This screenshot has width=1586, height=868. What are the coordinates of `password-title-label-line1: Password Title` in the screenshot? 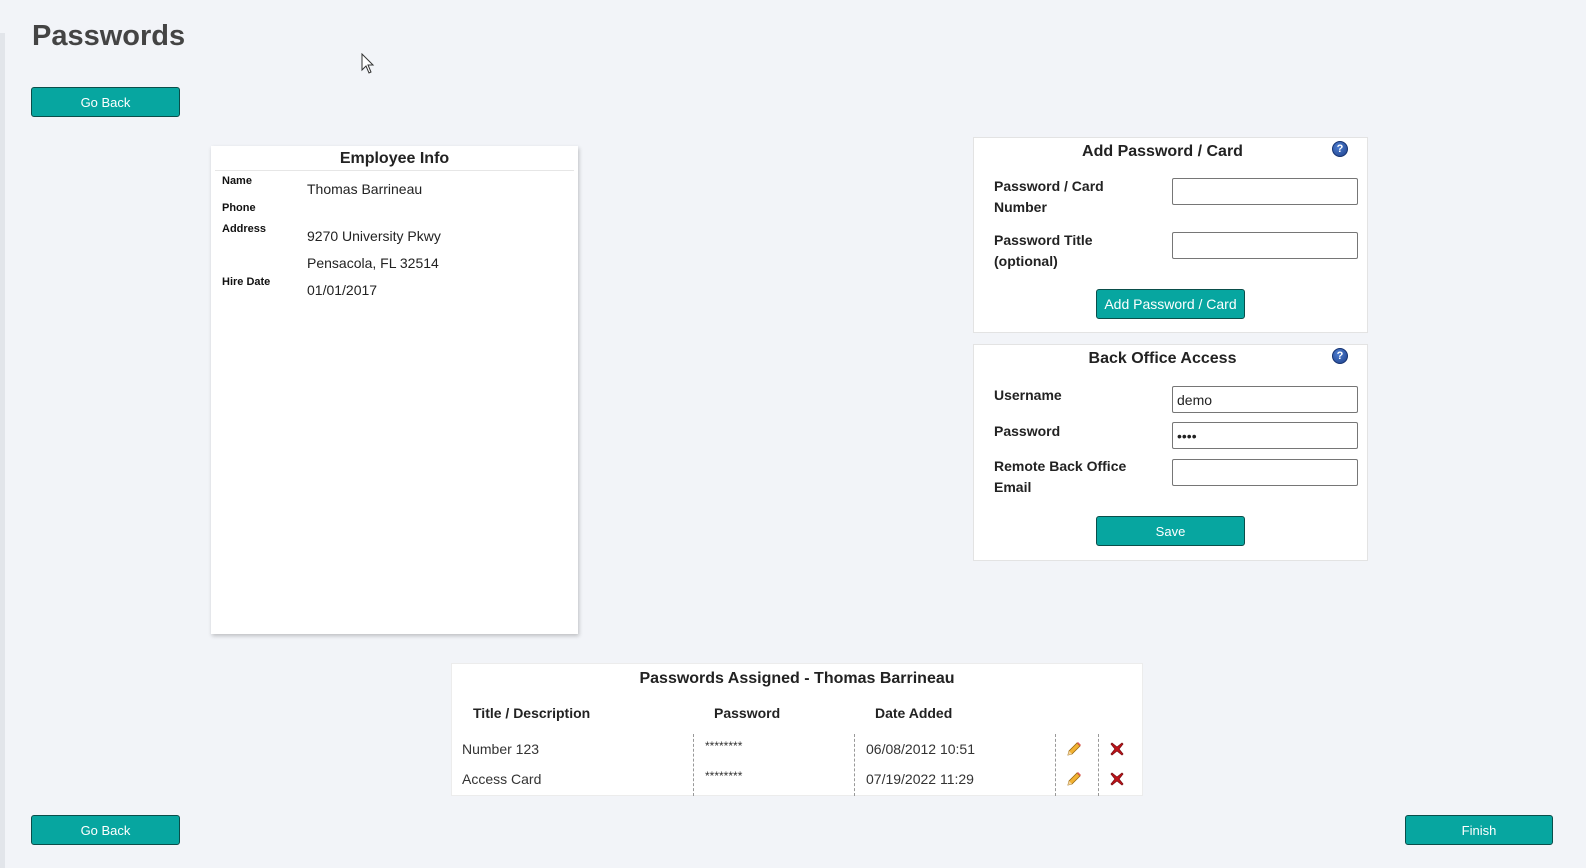 It's located at (1043, 240).